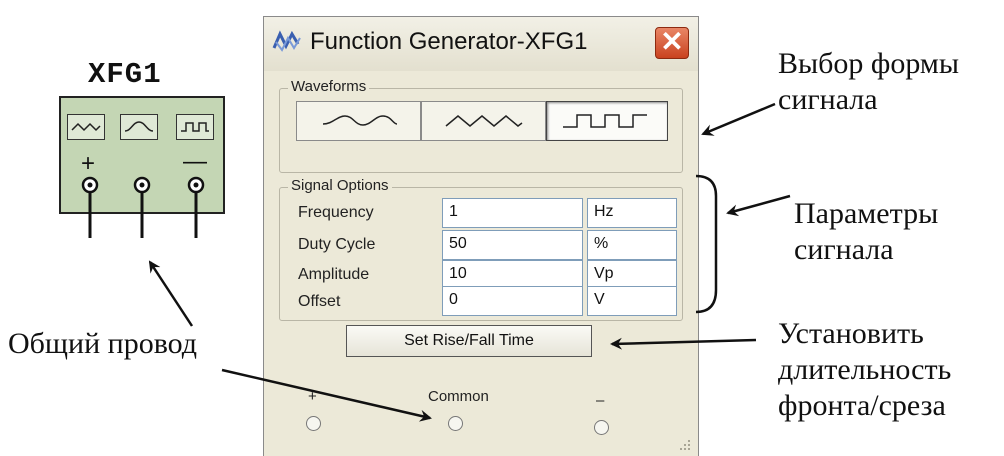 This screenshot has width=1004, height=456. Describe the element at coordinates (326, 395) in the screenshot. I see `arrow-common-terminal` at that location.